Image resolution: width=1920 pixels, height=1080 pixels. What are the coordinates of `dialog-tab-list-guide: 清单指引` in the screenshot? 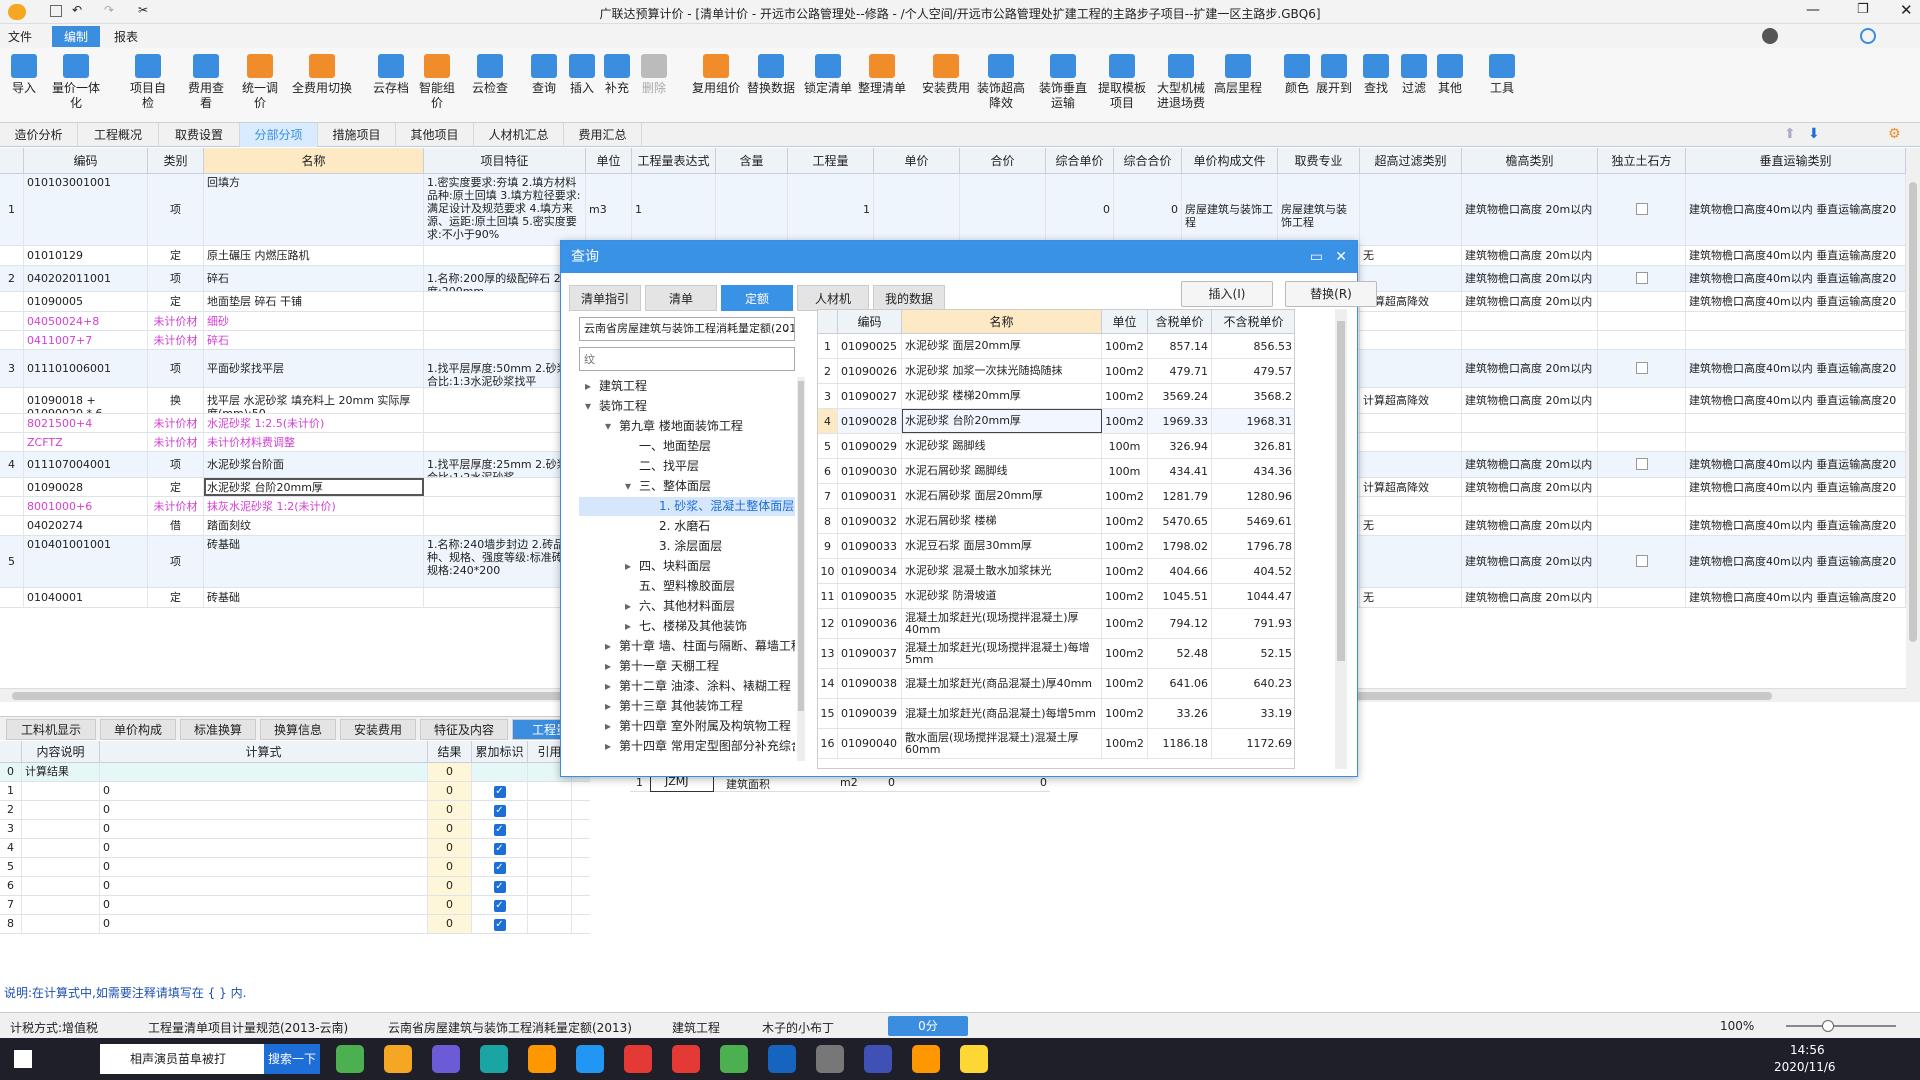 It's located at (605, 298).